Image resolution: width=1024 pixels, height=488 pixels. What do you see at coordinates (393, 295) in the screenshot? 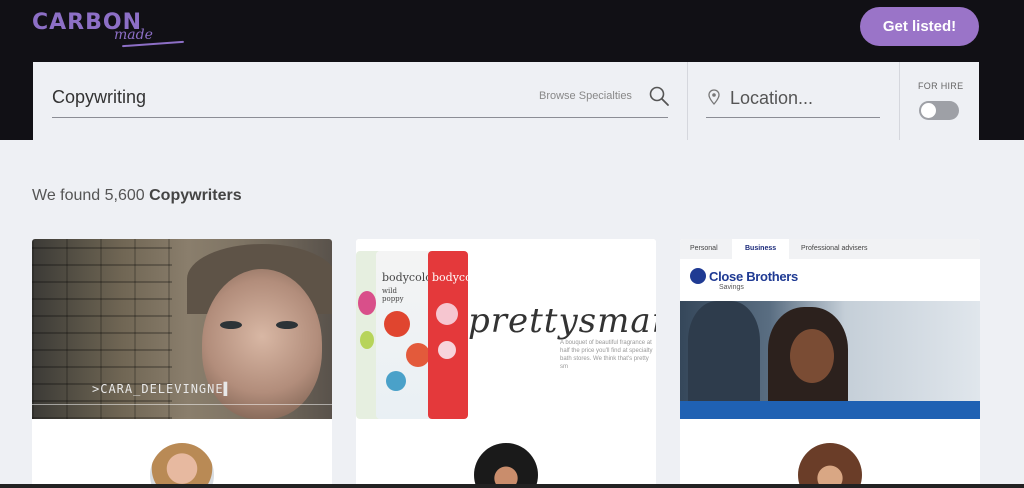
I see `product-flavor-text: wild poppy` at bounding box center [393, 295].